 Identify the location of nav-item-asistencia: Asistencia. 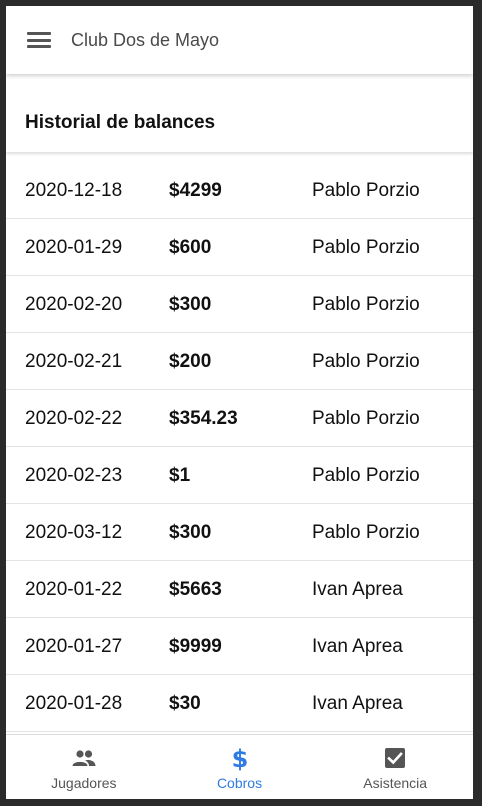
(395, 767).